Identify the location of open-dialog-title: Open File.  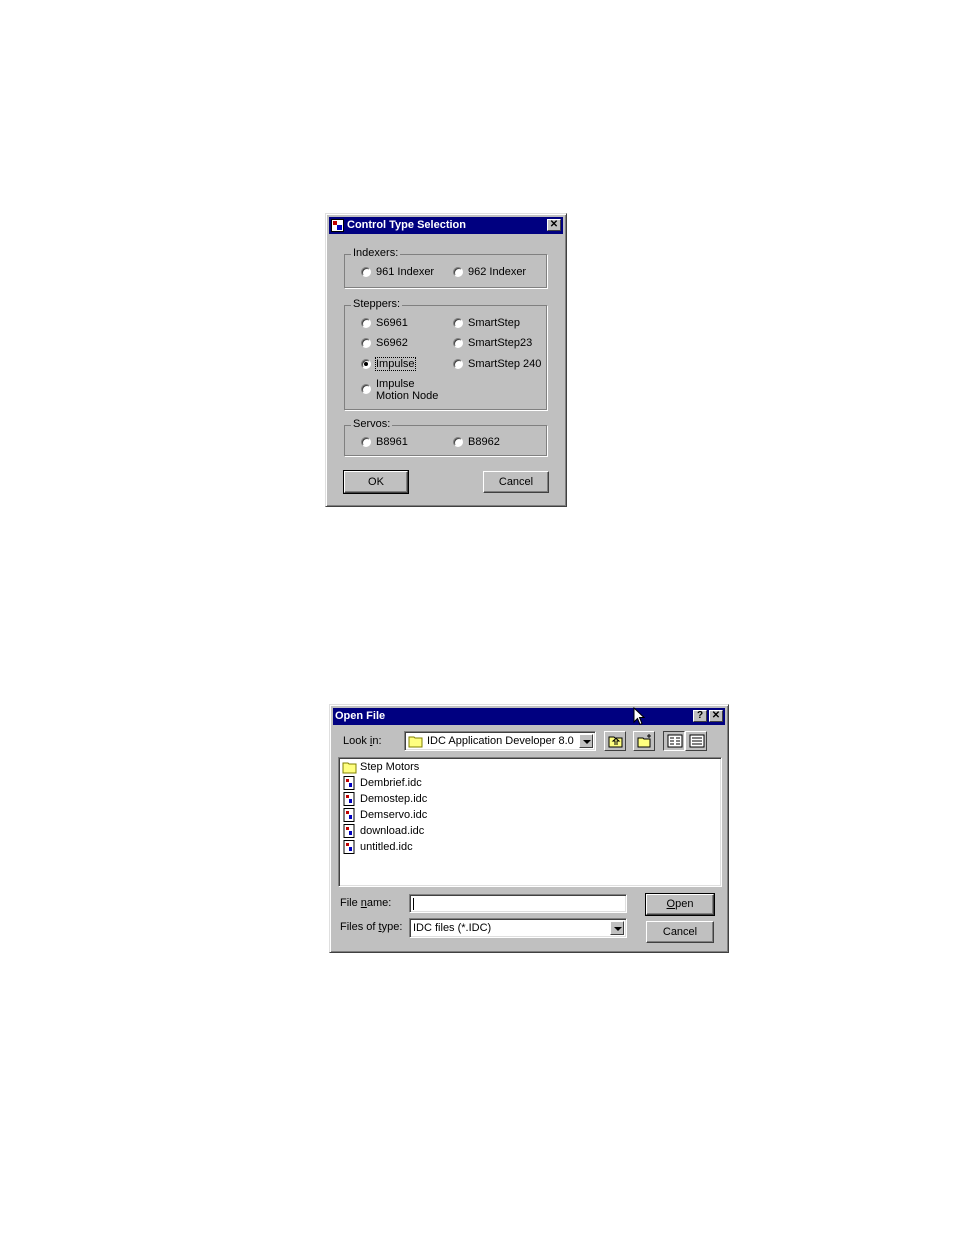
(360, 716).